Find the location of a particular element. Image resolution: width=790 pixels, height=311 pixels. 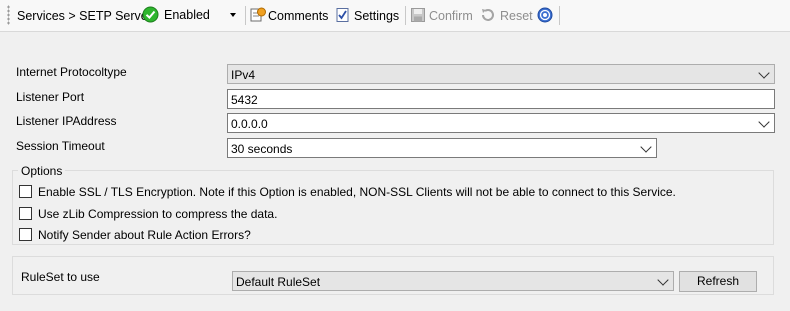

timeout-value: 30 seconds is located at coordinates (262, 149).